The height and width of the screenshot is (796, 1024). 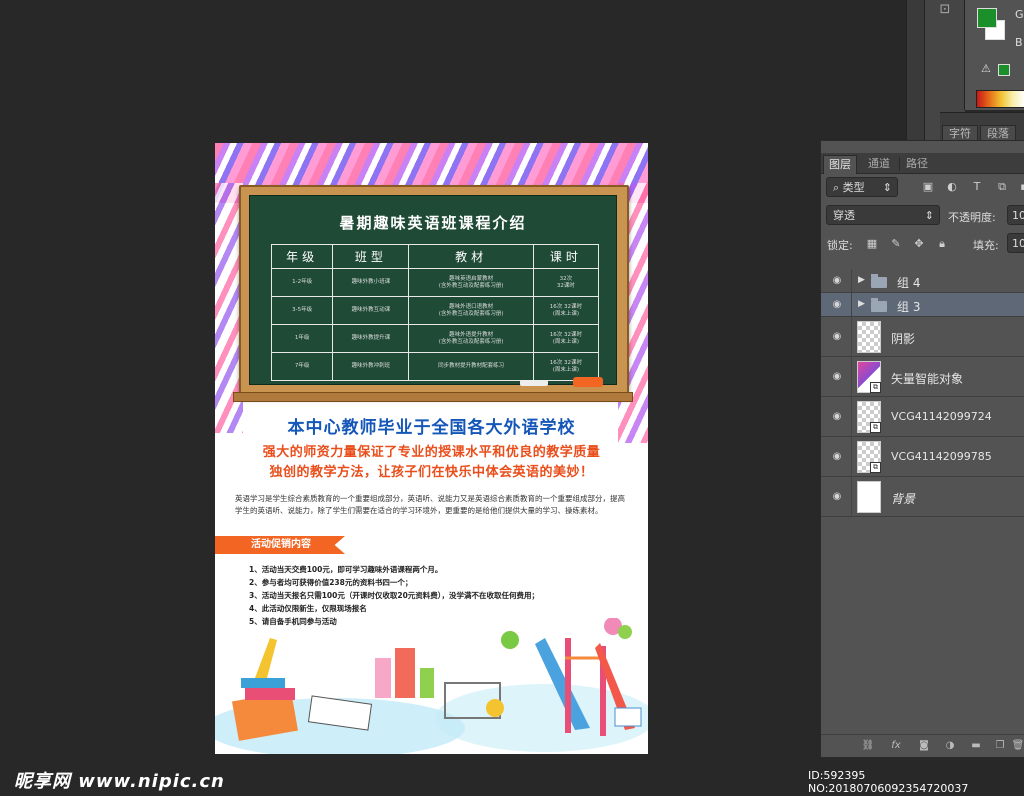 What do you see at coordinates (899, 164) in the screenshot?
I see `tab-separator` at bounding box center [899, 164].